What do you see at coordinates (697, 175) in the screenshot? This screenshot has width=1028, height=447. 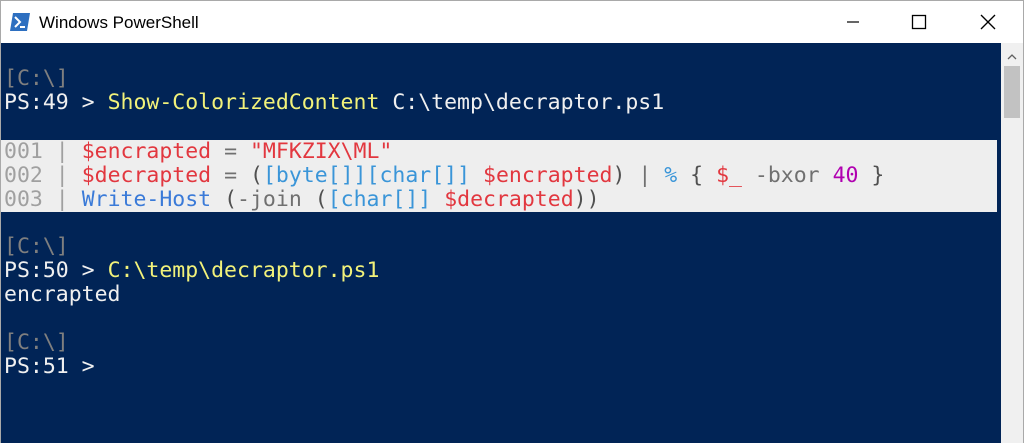 I see `brace: {` at bounding box center [697, 175].